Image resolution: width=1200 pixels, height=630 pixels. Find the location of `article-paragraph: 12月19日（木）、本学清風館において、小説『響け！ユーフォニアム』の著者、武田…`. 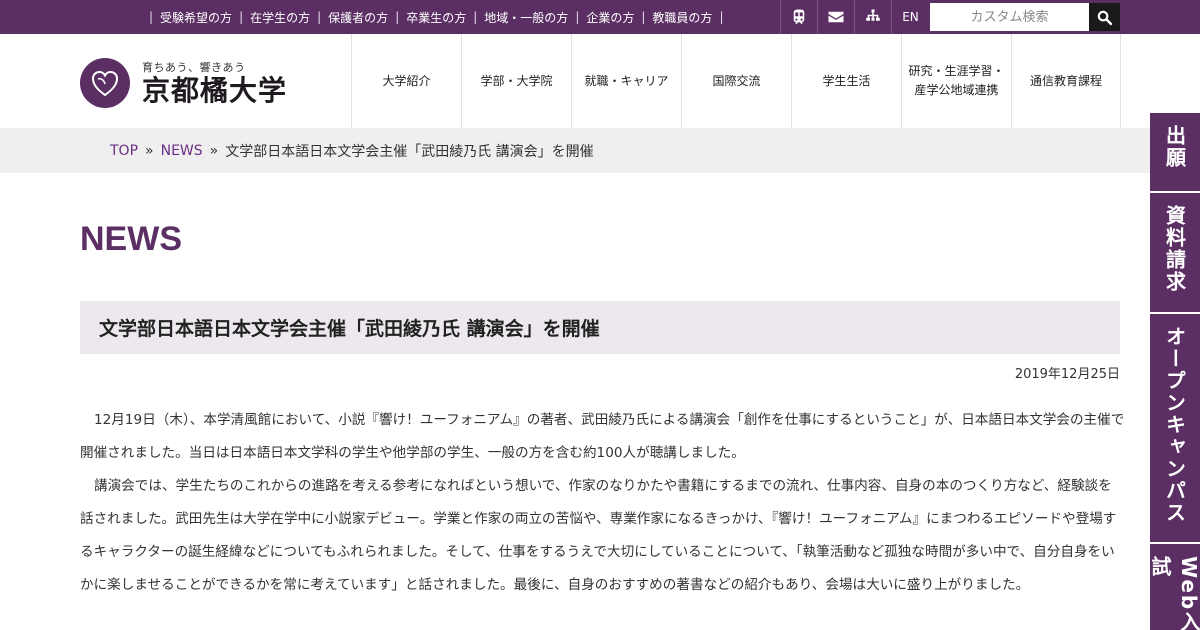

article-paragraph: 12月19日（木）、本学清風館において、小説『響け！ユーフォニアム』の著者、武田… is located at coordinates (602, 436).